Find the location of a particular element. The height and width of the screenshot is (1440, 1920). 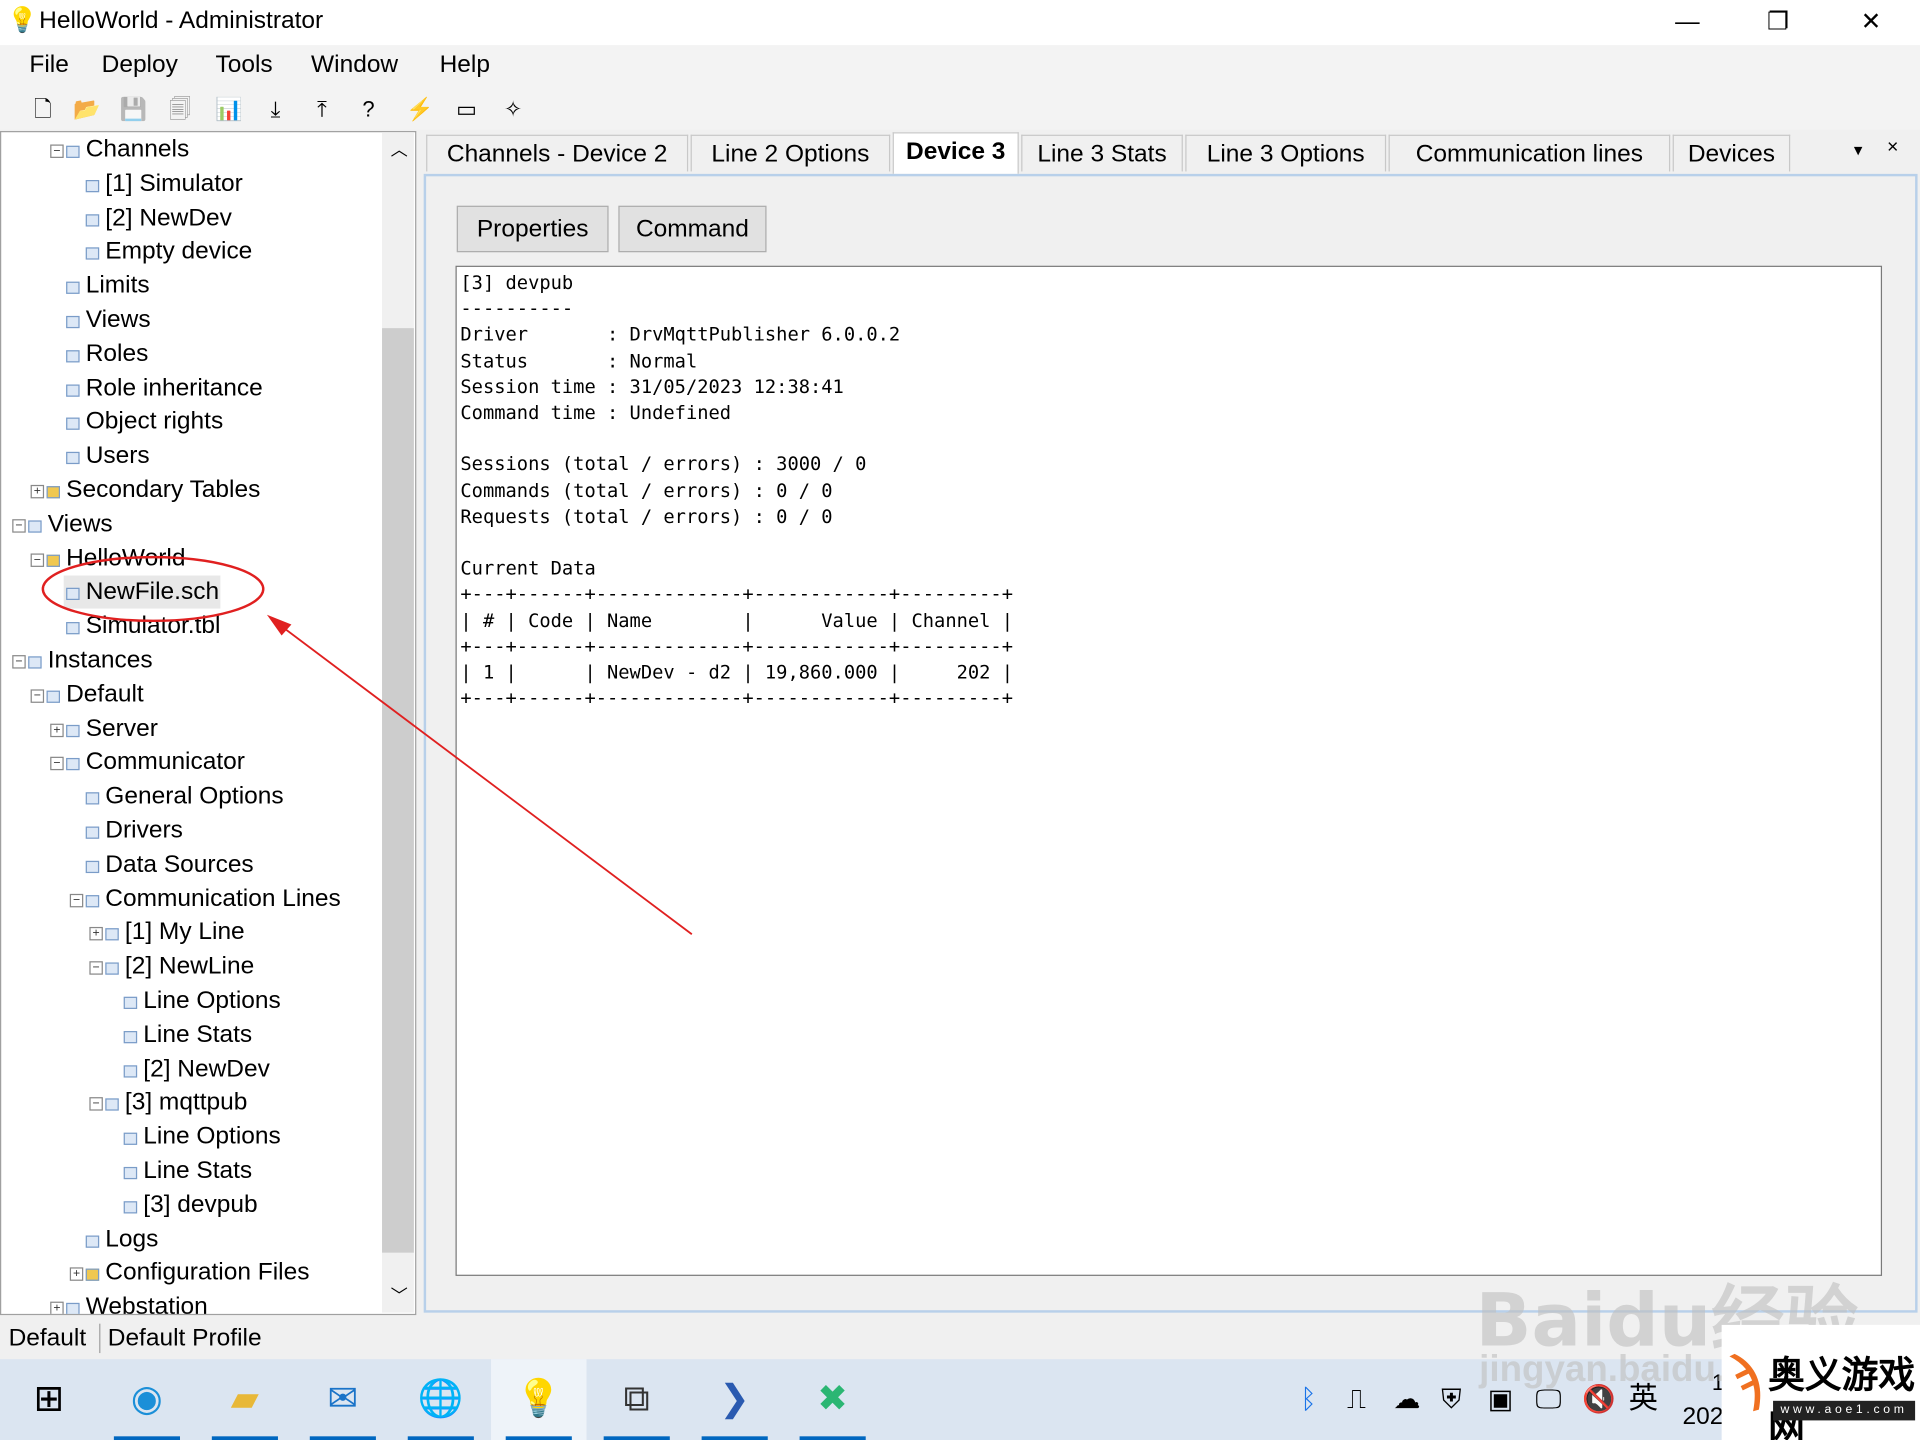

annotation-arrowhead is located at coordinates (279, 625).